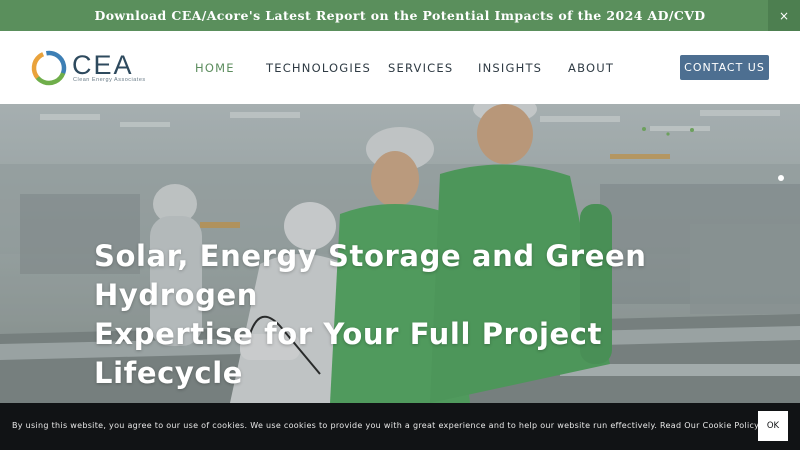 The image size is (800, 450). I want to click on nav-about: ABOUT, so click(591, 68).